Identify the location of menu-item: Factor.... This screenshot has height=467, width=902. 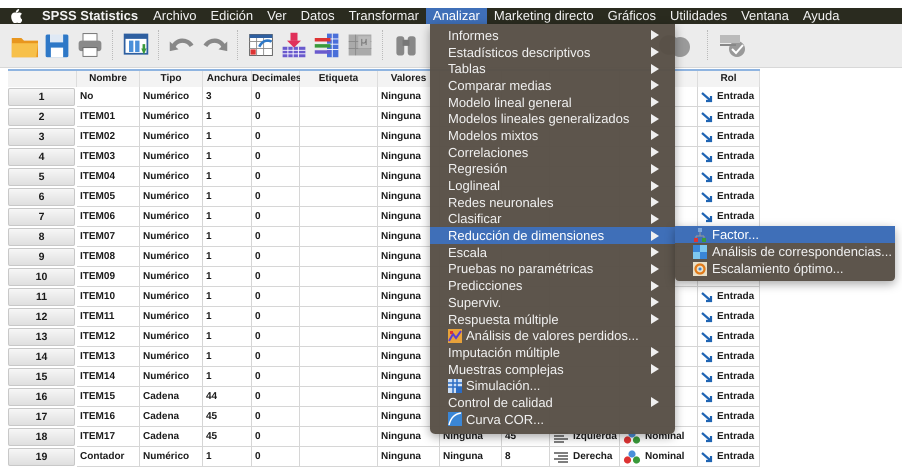
(785, 234).